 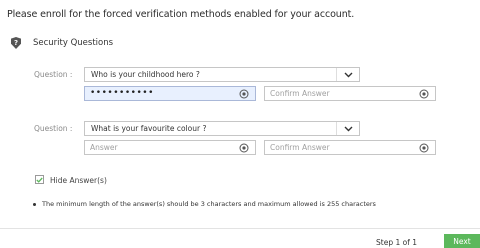 I want to click on checkmark-icon, so click(x=39, y=180).